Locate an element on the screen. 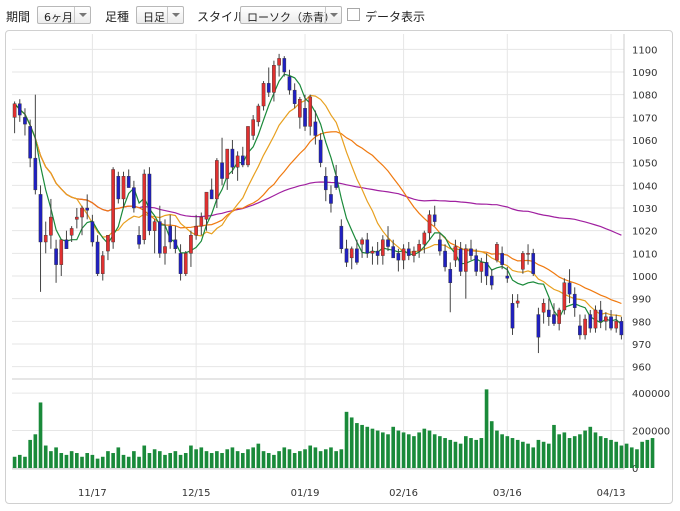 Image resolution: width=680 pixels, height=511 pixels. price-tick-label: 1030 is located at coordinates (644, 209).